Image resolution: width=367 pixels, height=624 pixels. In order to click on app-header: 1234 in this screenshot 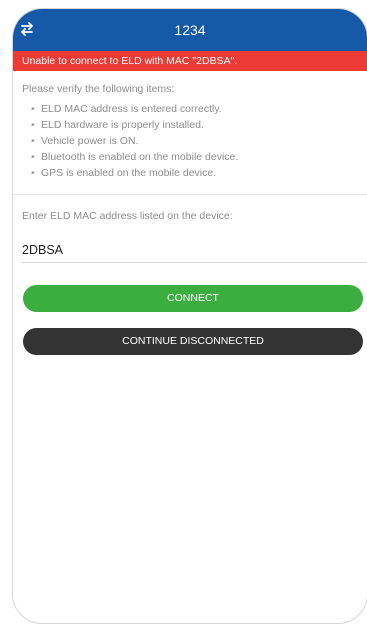, I will do `click(190, 30)`.